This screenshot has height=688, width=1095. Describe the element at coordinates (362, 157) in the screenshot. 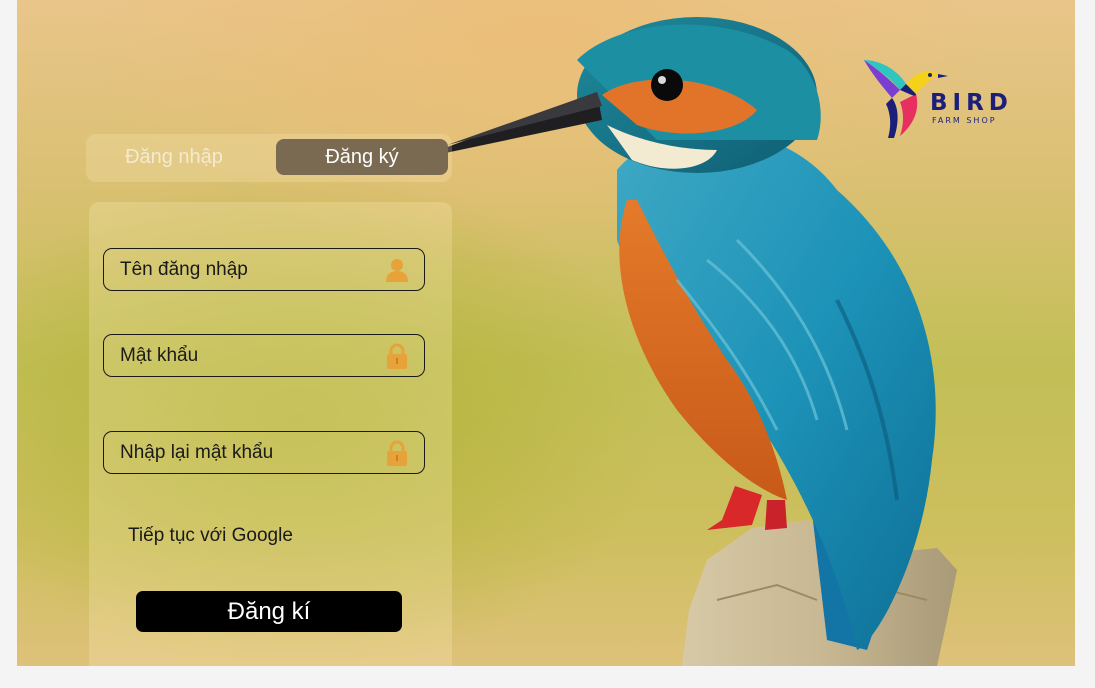

I see `tab-register: Đăng ký` at that location.